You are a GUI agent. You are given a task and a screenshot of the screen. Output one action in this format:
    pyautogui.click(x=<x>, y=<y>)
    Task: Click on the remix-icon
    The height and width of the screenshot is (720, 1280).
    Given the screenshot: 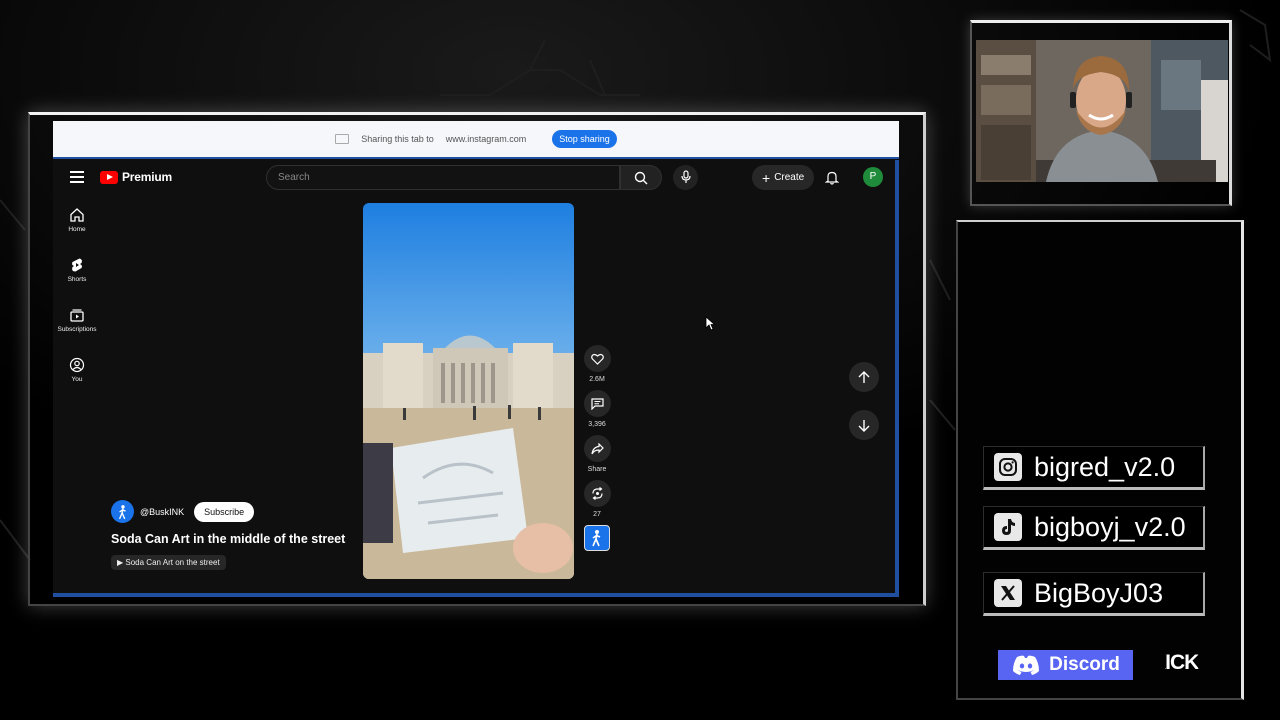 What is the action you would take?
    pyautogui.click(x=597, y=493)
    